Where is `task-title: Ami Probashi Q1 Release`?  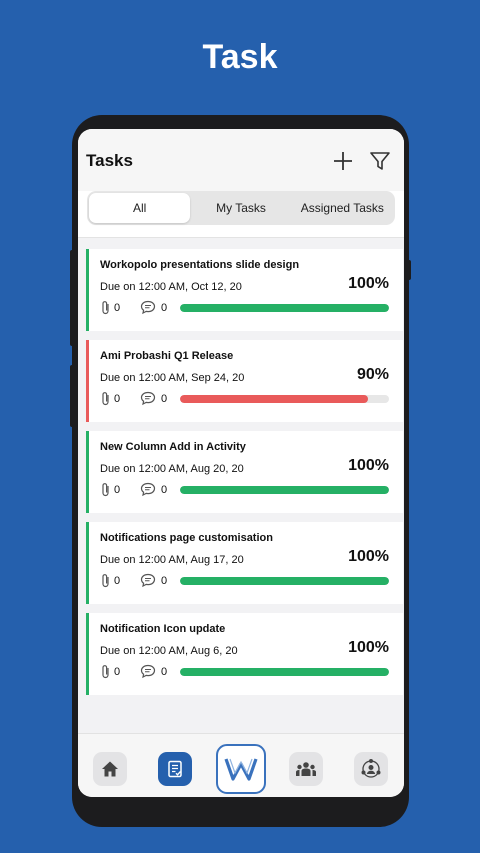
task-title: Ami Probashi Q1 Release is located at coordinates (167, 356).